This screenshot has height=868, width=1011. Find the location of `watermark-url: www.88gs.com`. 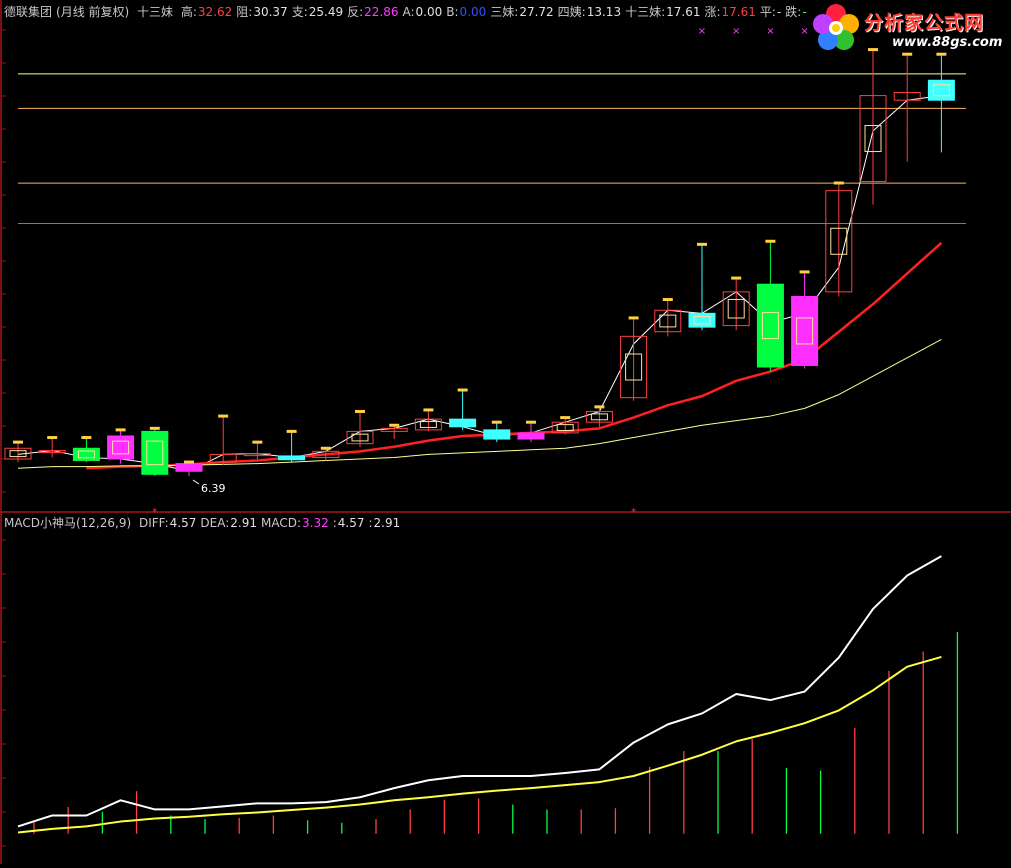

watermark-url: www.88gs.com is located at coordinates (947, 42).